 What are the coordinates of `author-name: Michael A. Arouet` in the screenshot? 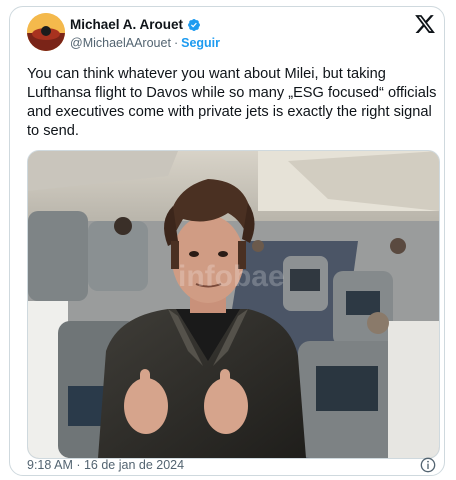 It's located at (126, 24).